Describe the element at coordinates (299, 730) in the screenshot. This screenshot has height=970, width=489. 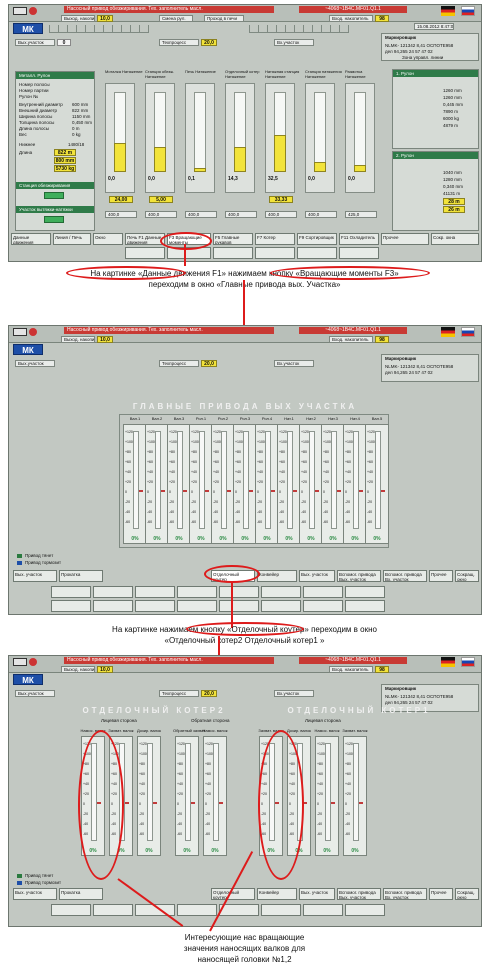
I see `drive-label: Дозир. валок` at that location.